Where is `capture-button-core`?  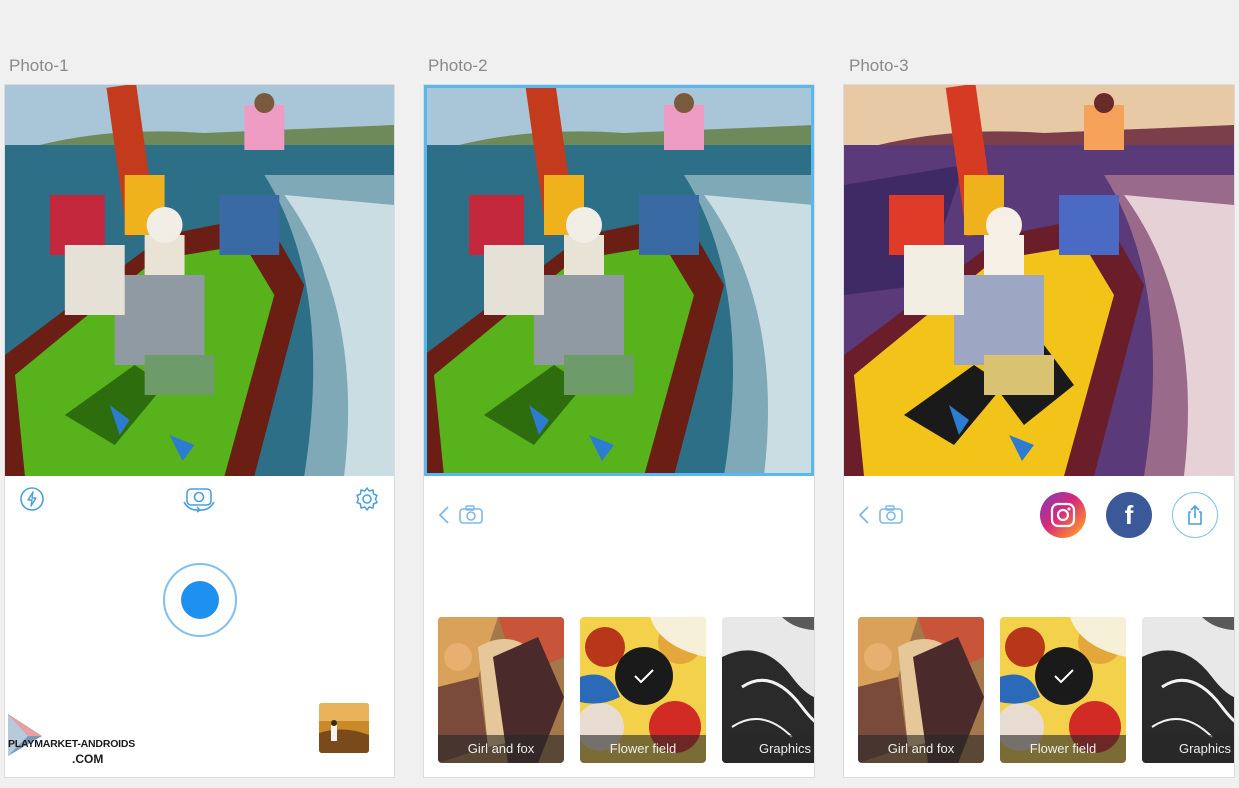
capture-button-core is located at coordinates (200, 600).